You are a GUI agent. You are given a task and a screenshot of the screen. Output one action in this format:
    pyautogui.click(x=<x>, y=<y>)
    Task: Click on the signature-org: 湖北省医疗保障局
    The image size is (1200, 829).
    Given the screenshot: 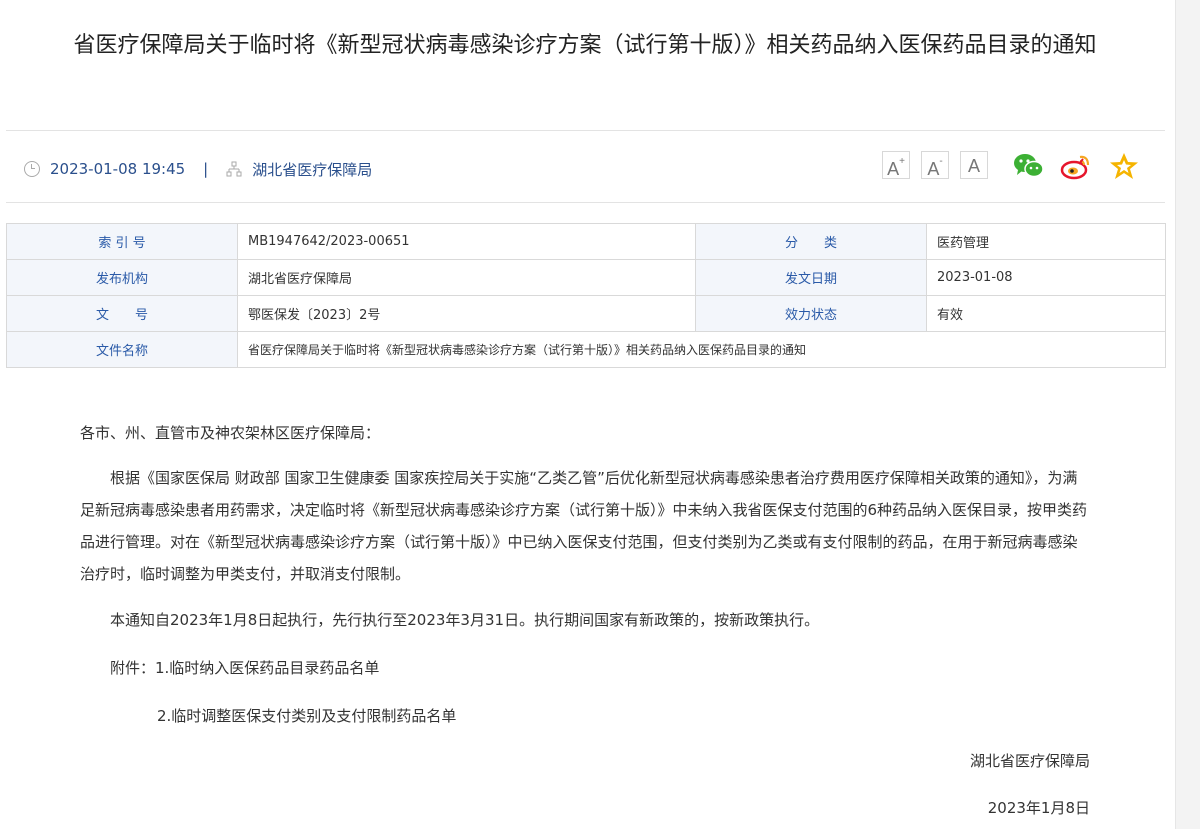 What is the action you would take?
    pyautogui.click(x=1029, y=761)
    